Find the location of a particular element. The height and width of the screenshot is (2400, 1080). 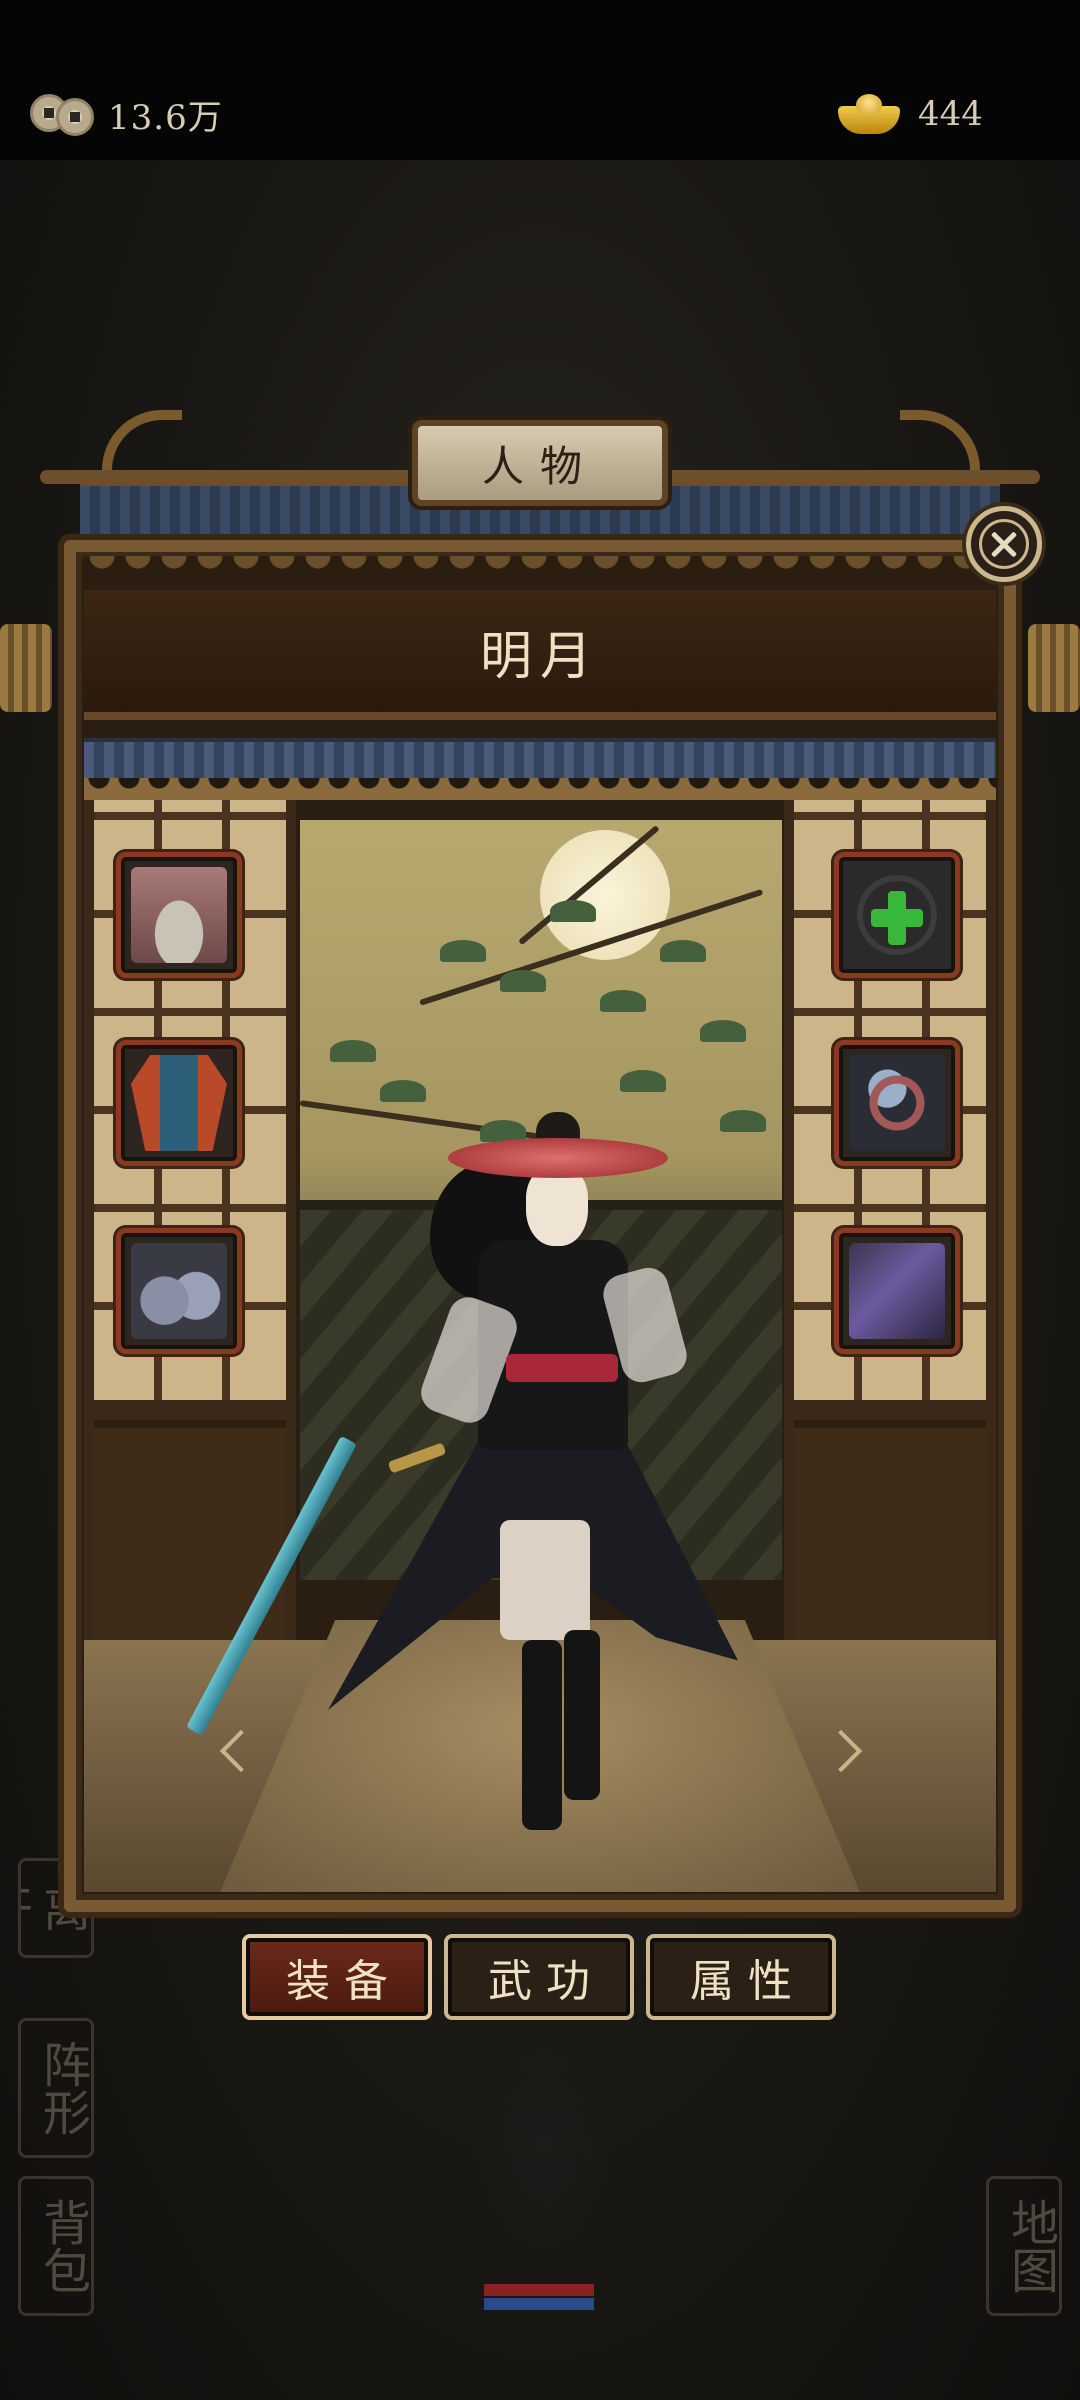

gold-amount: 444 is located at coordinates (950, 114).